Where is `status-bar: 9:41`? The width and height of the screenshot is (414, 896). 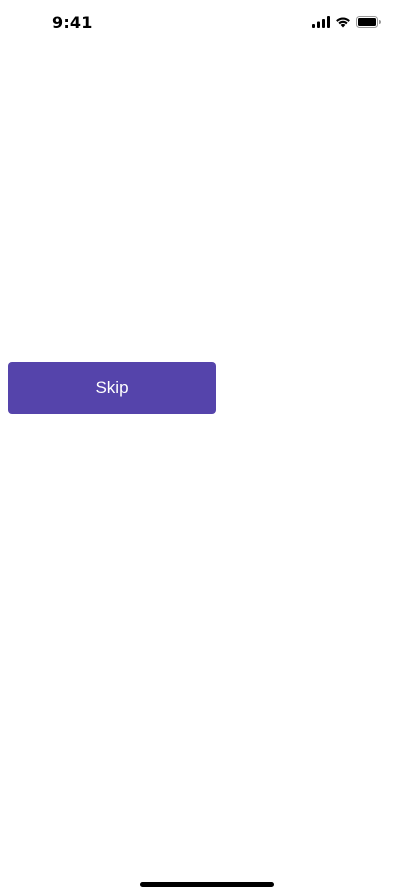 status-bar: 9:41 is located at coordinates (207, 22).